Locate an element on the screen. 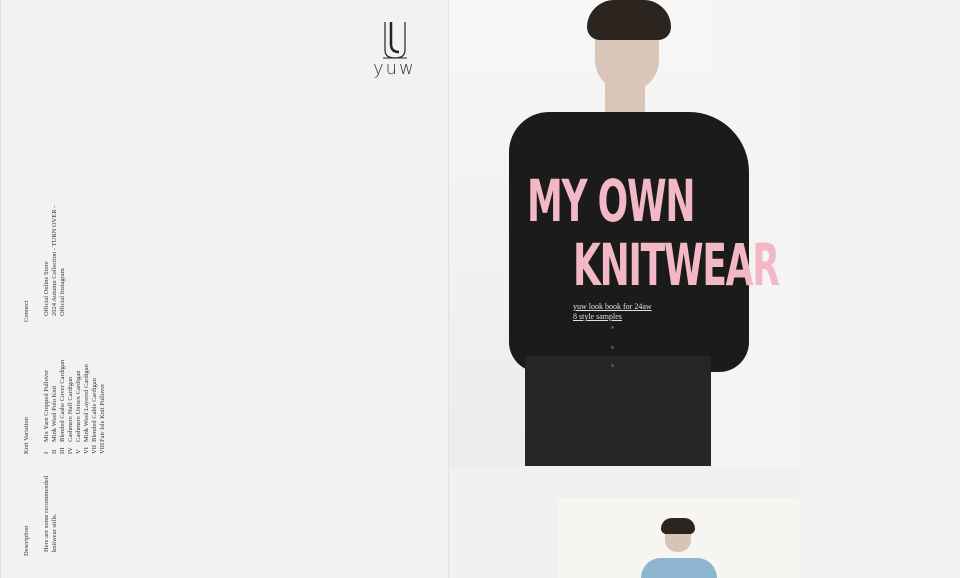 This screenshot has width=960, height=578. item-label: Cashmere Unisex Cardigan is located at coordinates (78, 406).